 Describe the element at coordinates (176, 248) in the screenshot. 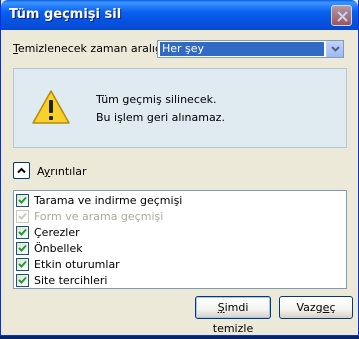

I see `item-cache: Önbellek` at that location.